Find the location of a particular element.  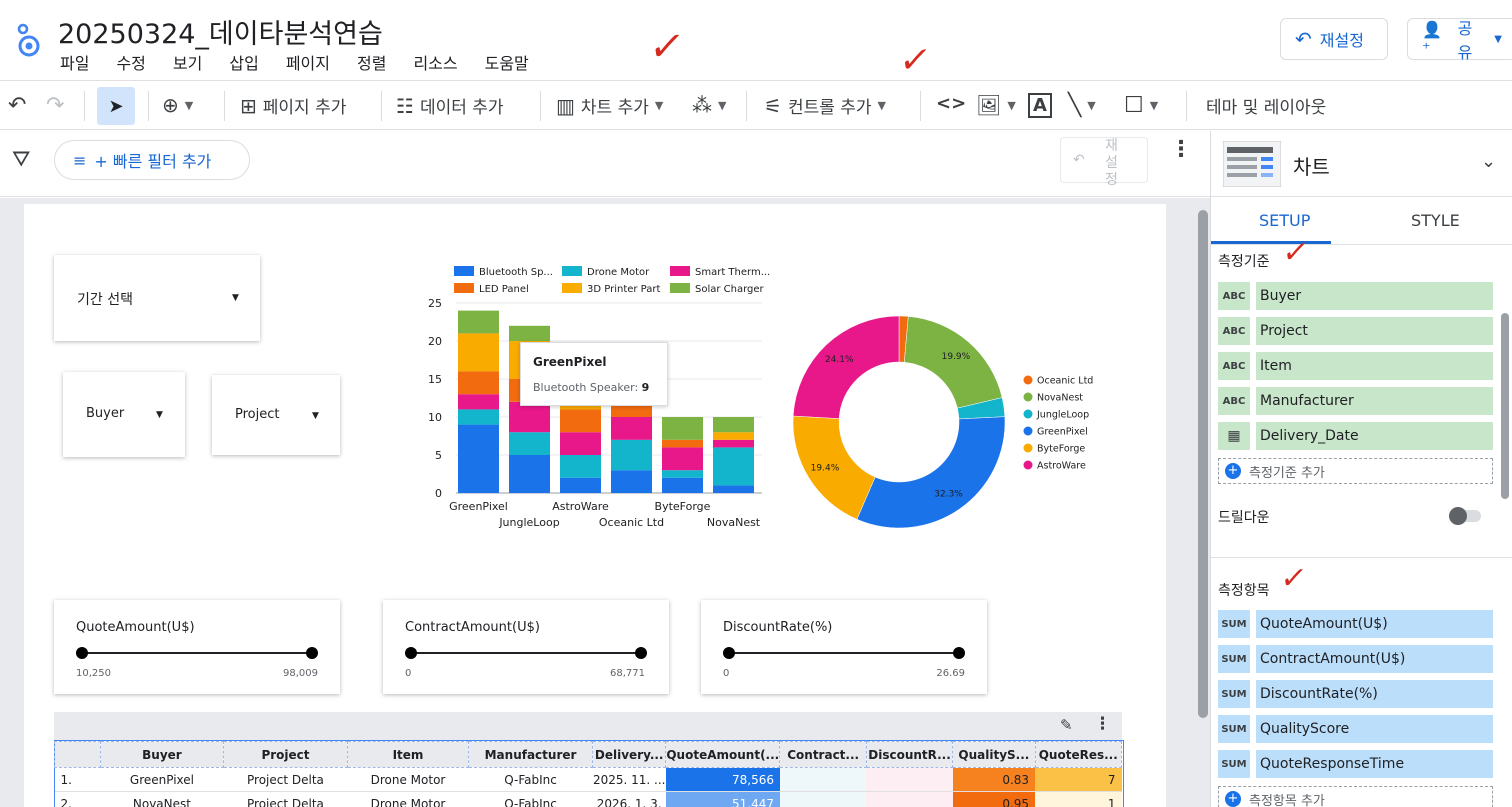

table-header-cell: Project is located at coordinates (285, 754).